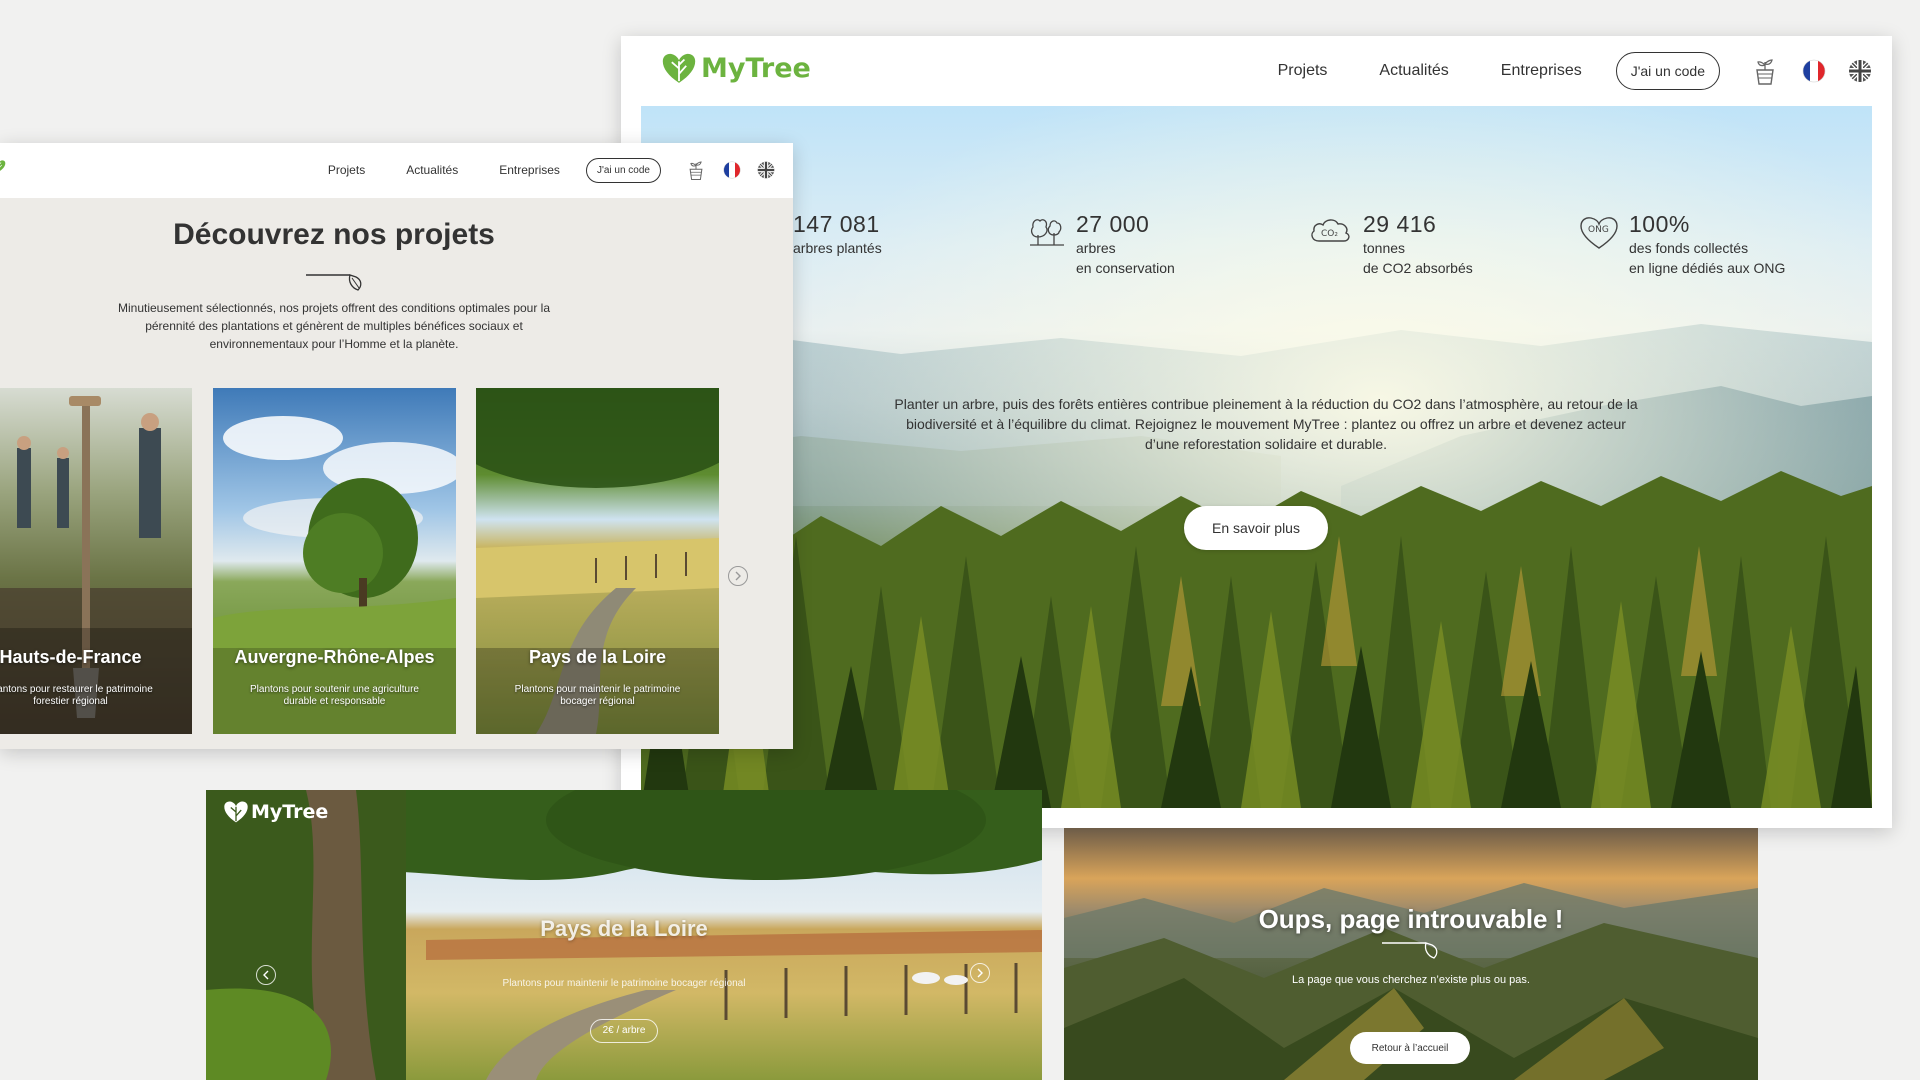 Image resolution: width=1920 pixels, height=1080 pixels. What do you see at coordinates (624, 1031) in the screenshot?
I see `price-button: 2€ / arbre` at bounding box center [624, 1031].